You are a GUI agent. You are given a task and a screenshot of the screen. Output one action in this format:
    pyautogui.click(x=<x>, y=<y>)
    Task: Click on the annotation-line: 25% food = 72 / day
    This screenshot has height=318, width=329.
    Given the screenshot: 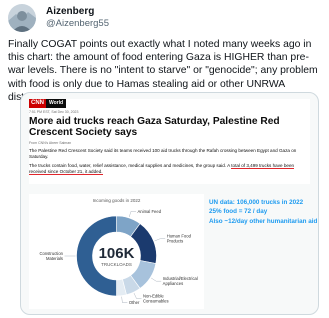 What is the action you would take?
    pyautogui.click(x=238, y=212)
    